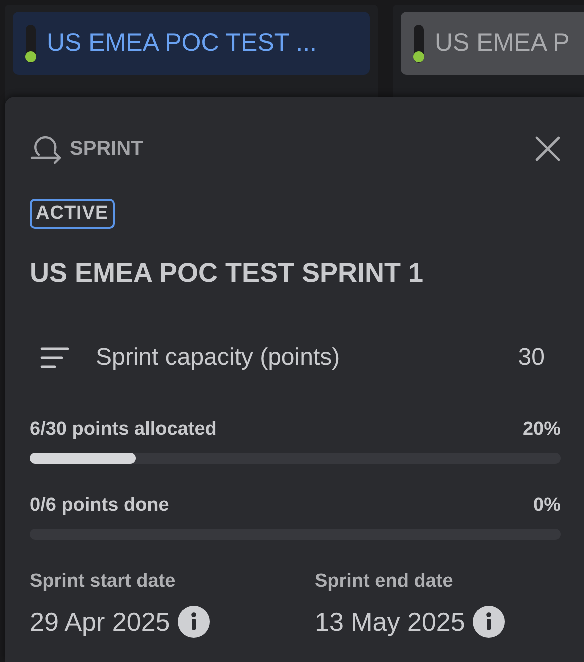 The image size is (584, 662). What do you see at coordinates (100, 622) in the screenshot?
I see `date-value: 29 Apr 2025` at bounding box center [100, 622].